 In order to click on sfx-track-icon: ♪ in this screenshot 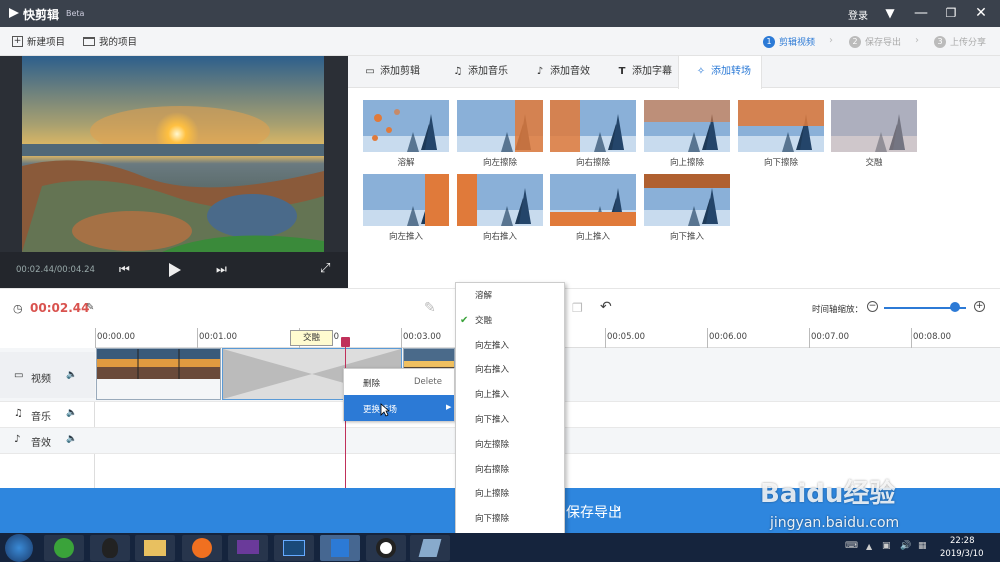, I will do `click(17, 439)`.